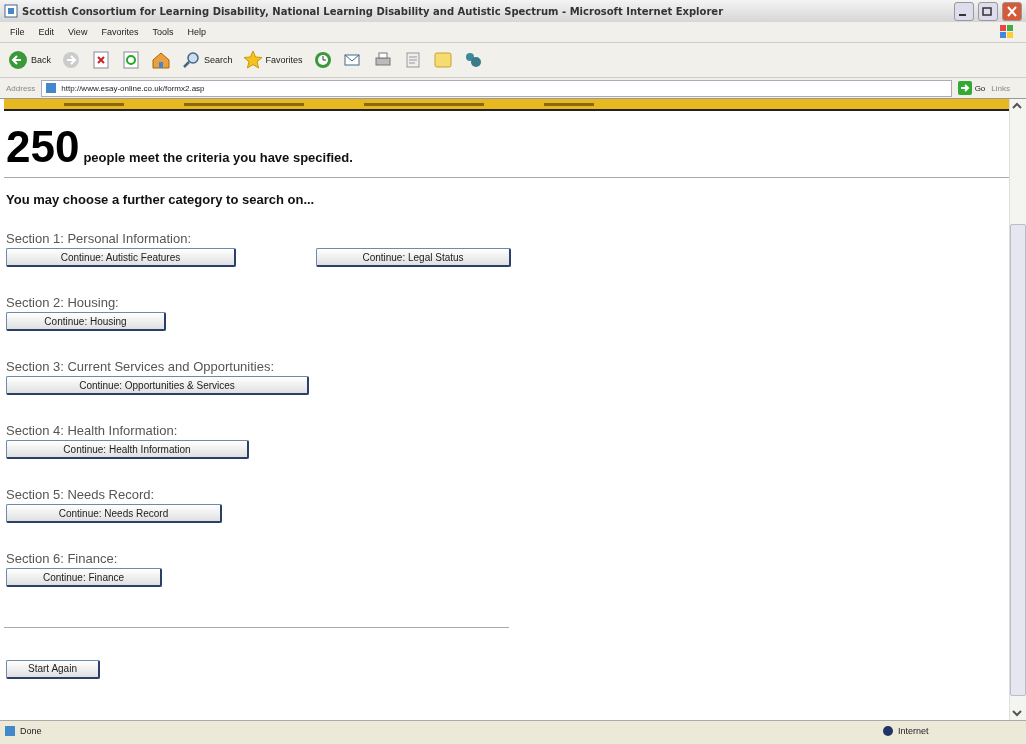 The width and height of the screenshot is (1026, 744). I want to click on section-heading: Section 6: Finance:, so click(62, 558).